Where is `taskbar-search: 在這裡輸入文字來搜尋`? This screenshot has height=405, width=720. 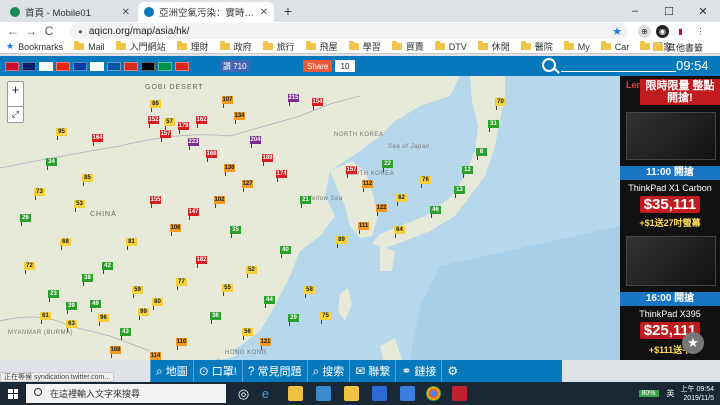 taskbar-search: 在這裡輸入文字來搜尋 is located at coordinates (126, 393).